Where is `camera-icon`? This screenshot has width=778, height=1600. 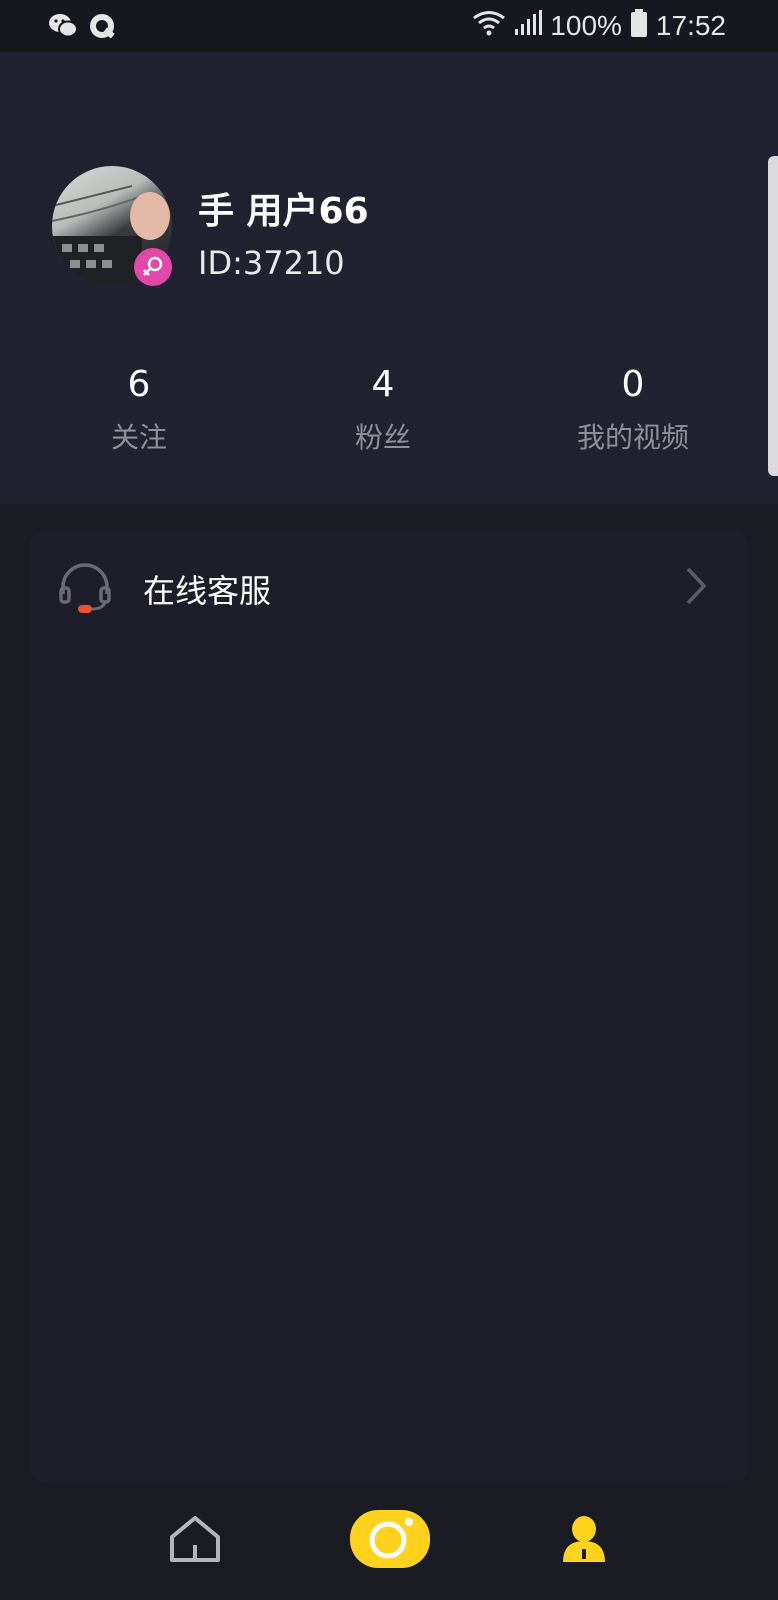
camera-icon is located at coordinates (390, 1541).